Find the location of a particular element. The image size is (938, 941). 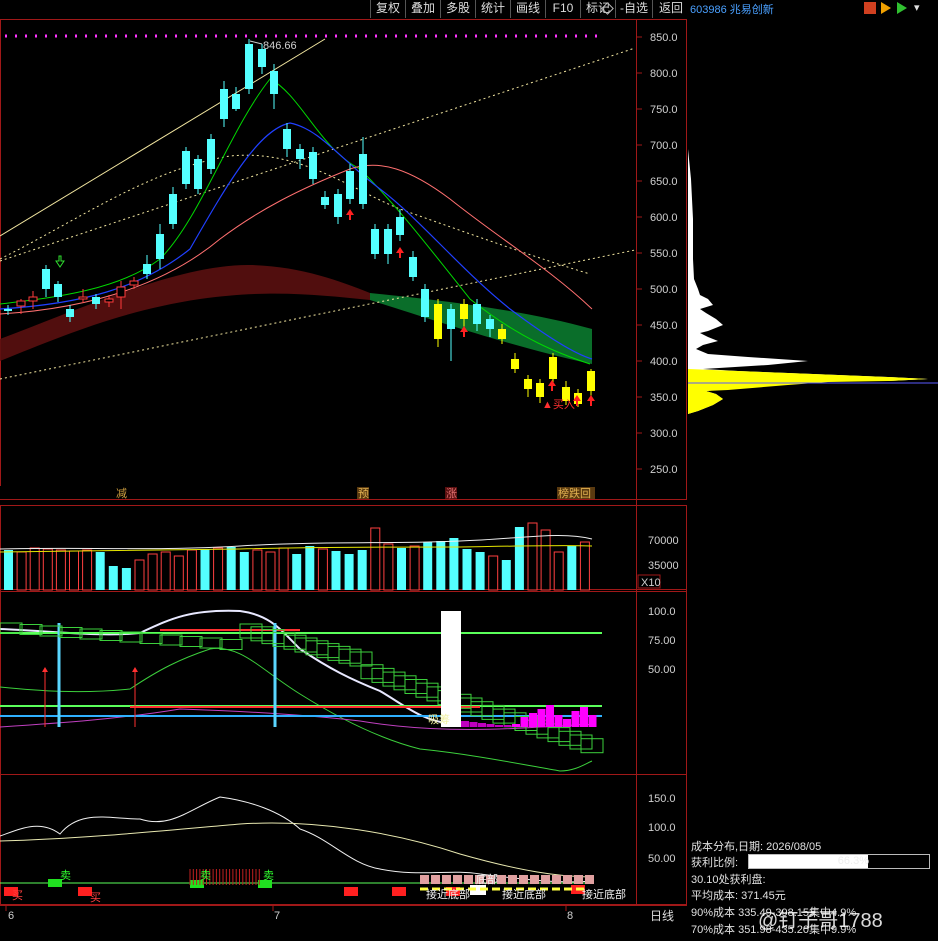

ind2-axis-150: 150.0 is located at coordinates (662, 799).